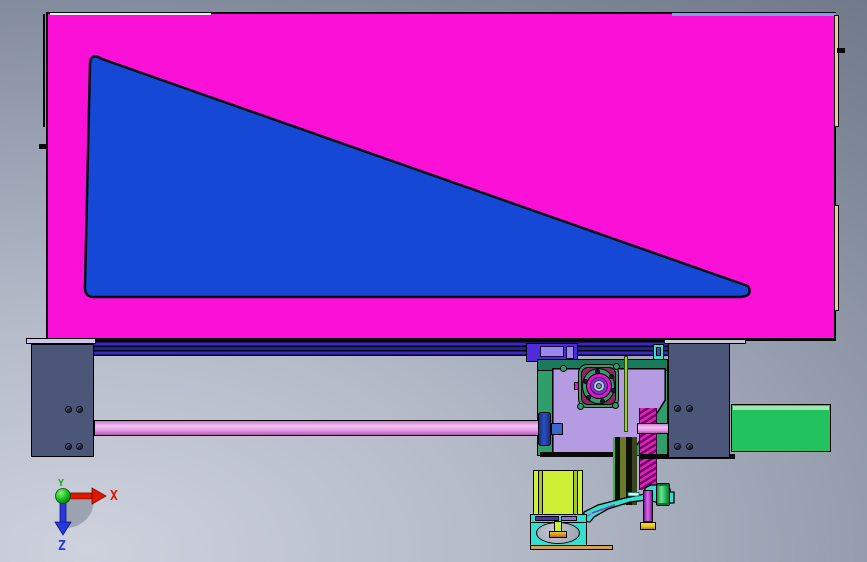 This screenshot has height=562, width=867. Describe the element at coordinates (648, 506) in the screenshot. I see `adjuster-shaft` at that location.